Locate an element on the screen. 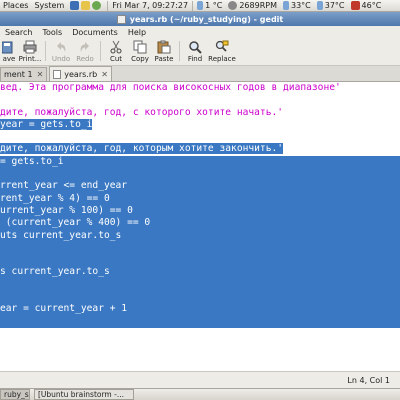 The image size is (400, 400). paste-button: Paste is located at coordinates (164, 50).